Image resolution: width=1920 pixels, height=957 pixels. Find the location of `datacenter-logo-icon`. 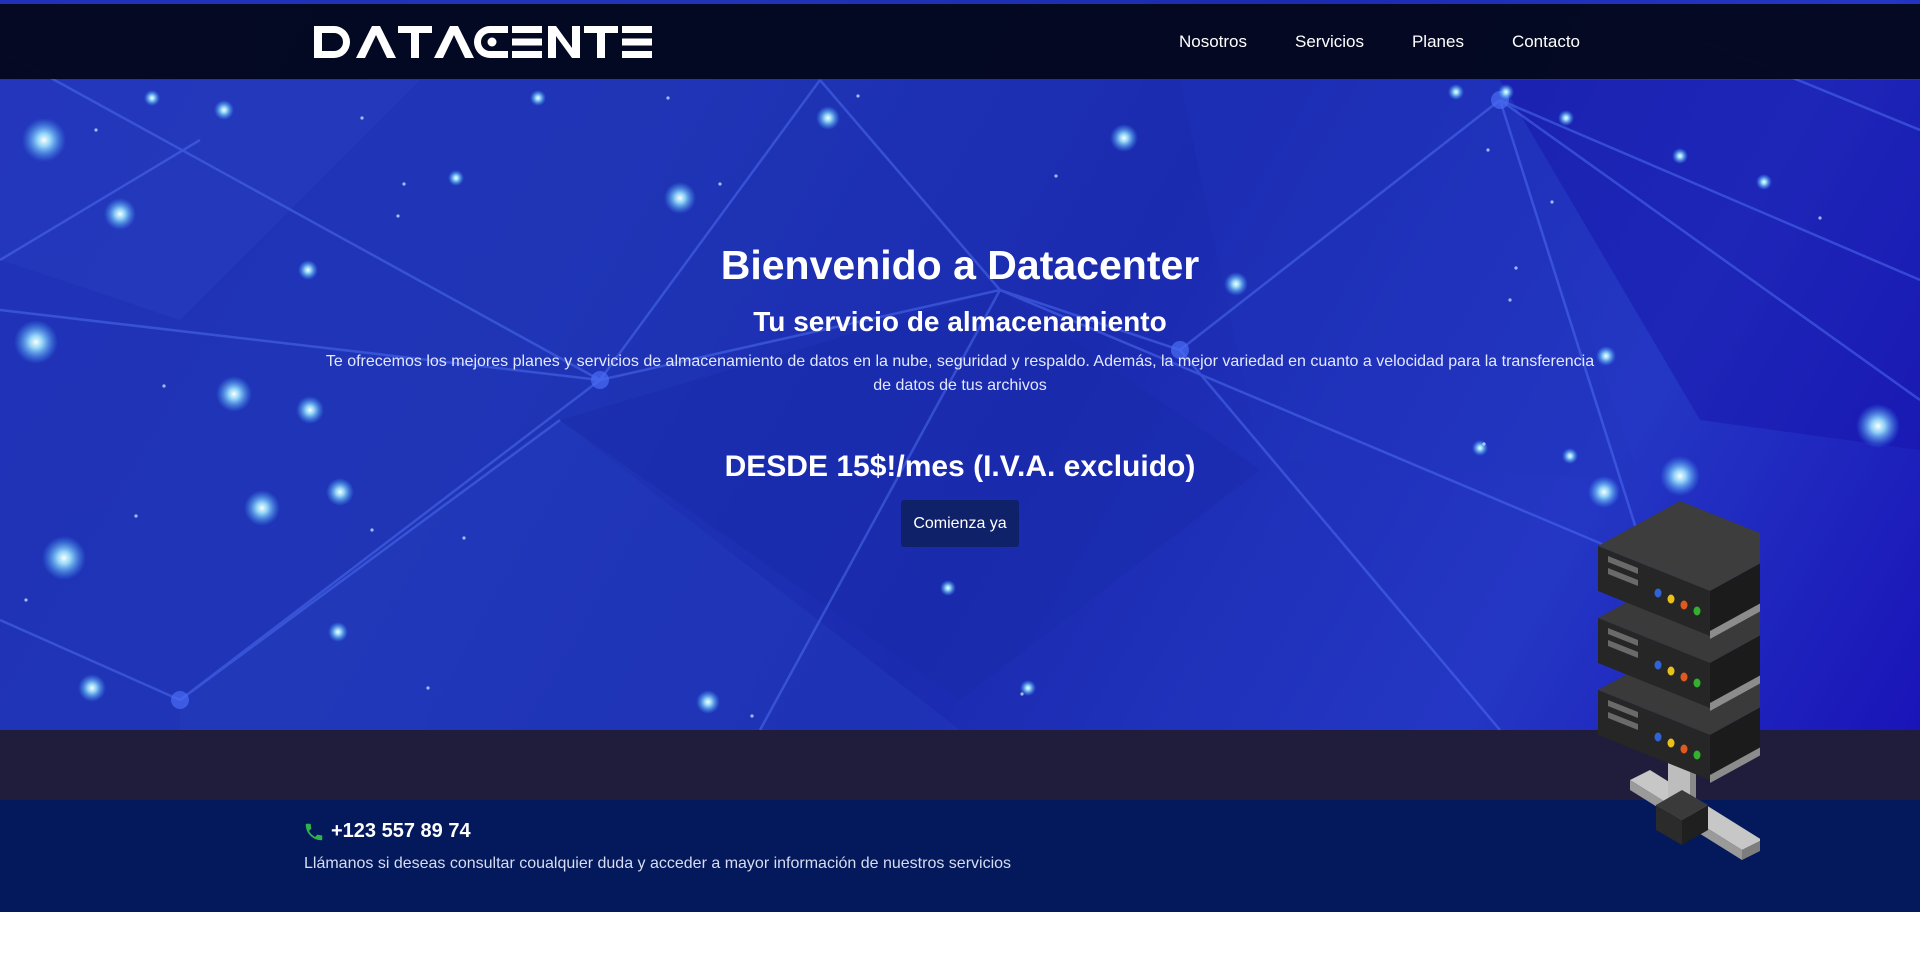

datacenter-logo-icon is located at coordinates (483, 42).